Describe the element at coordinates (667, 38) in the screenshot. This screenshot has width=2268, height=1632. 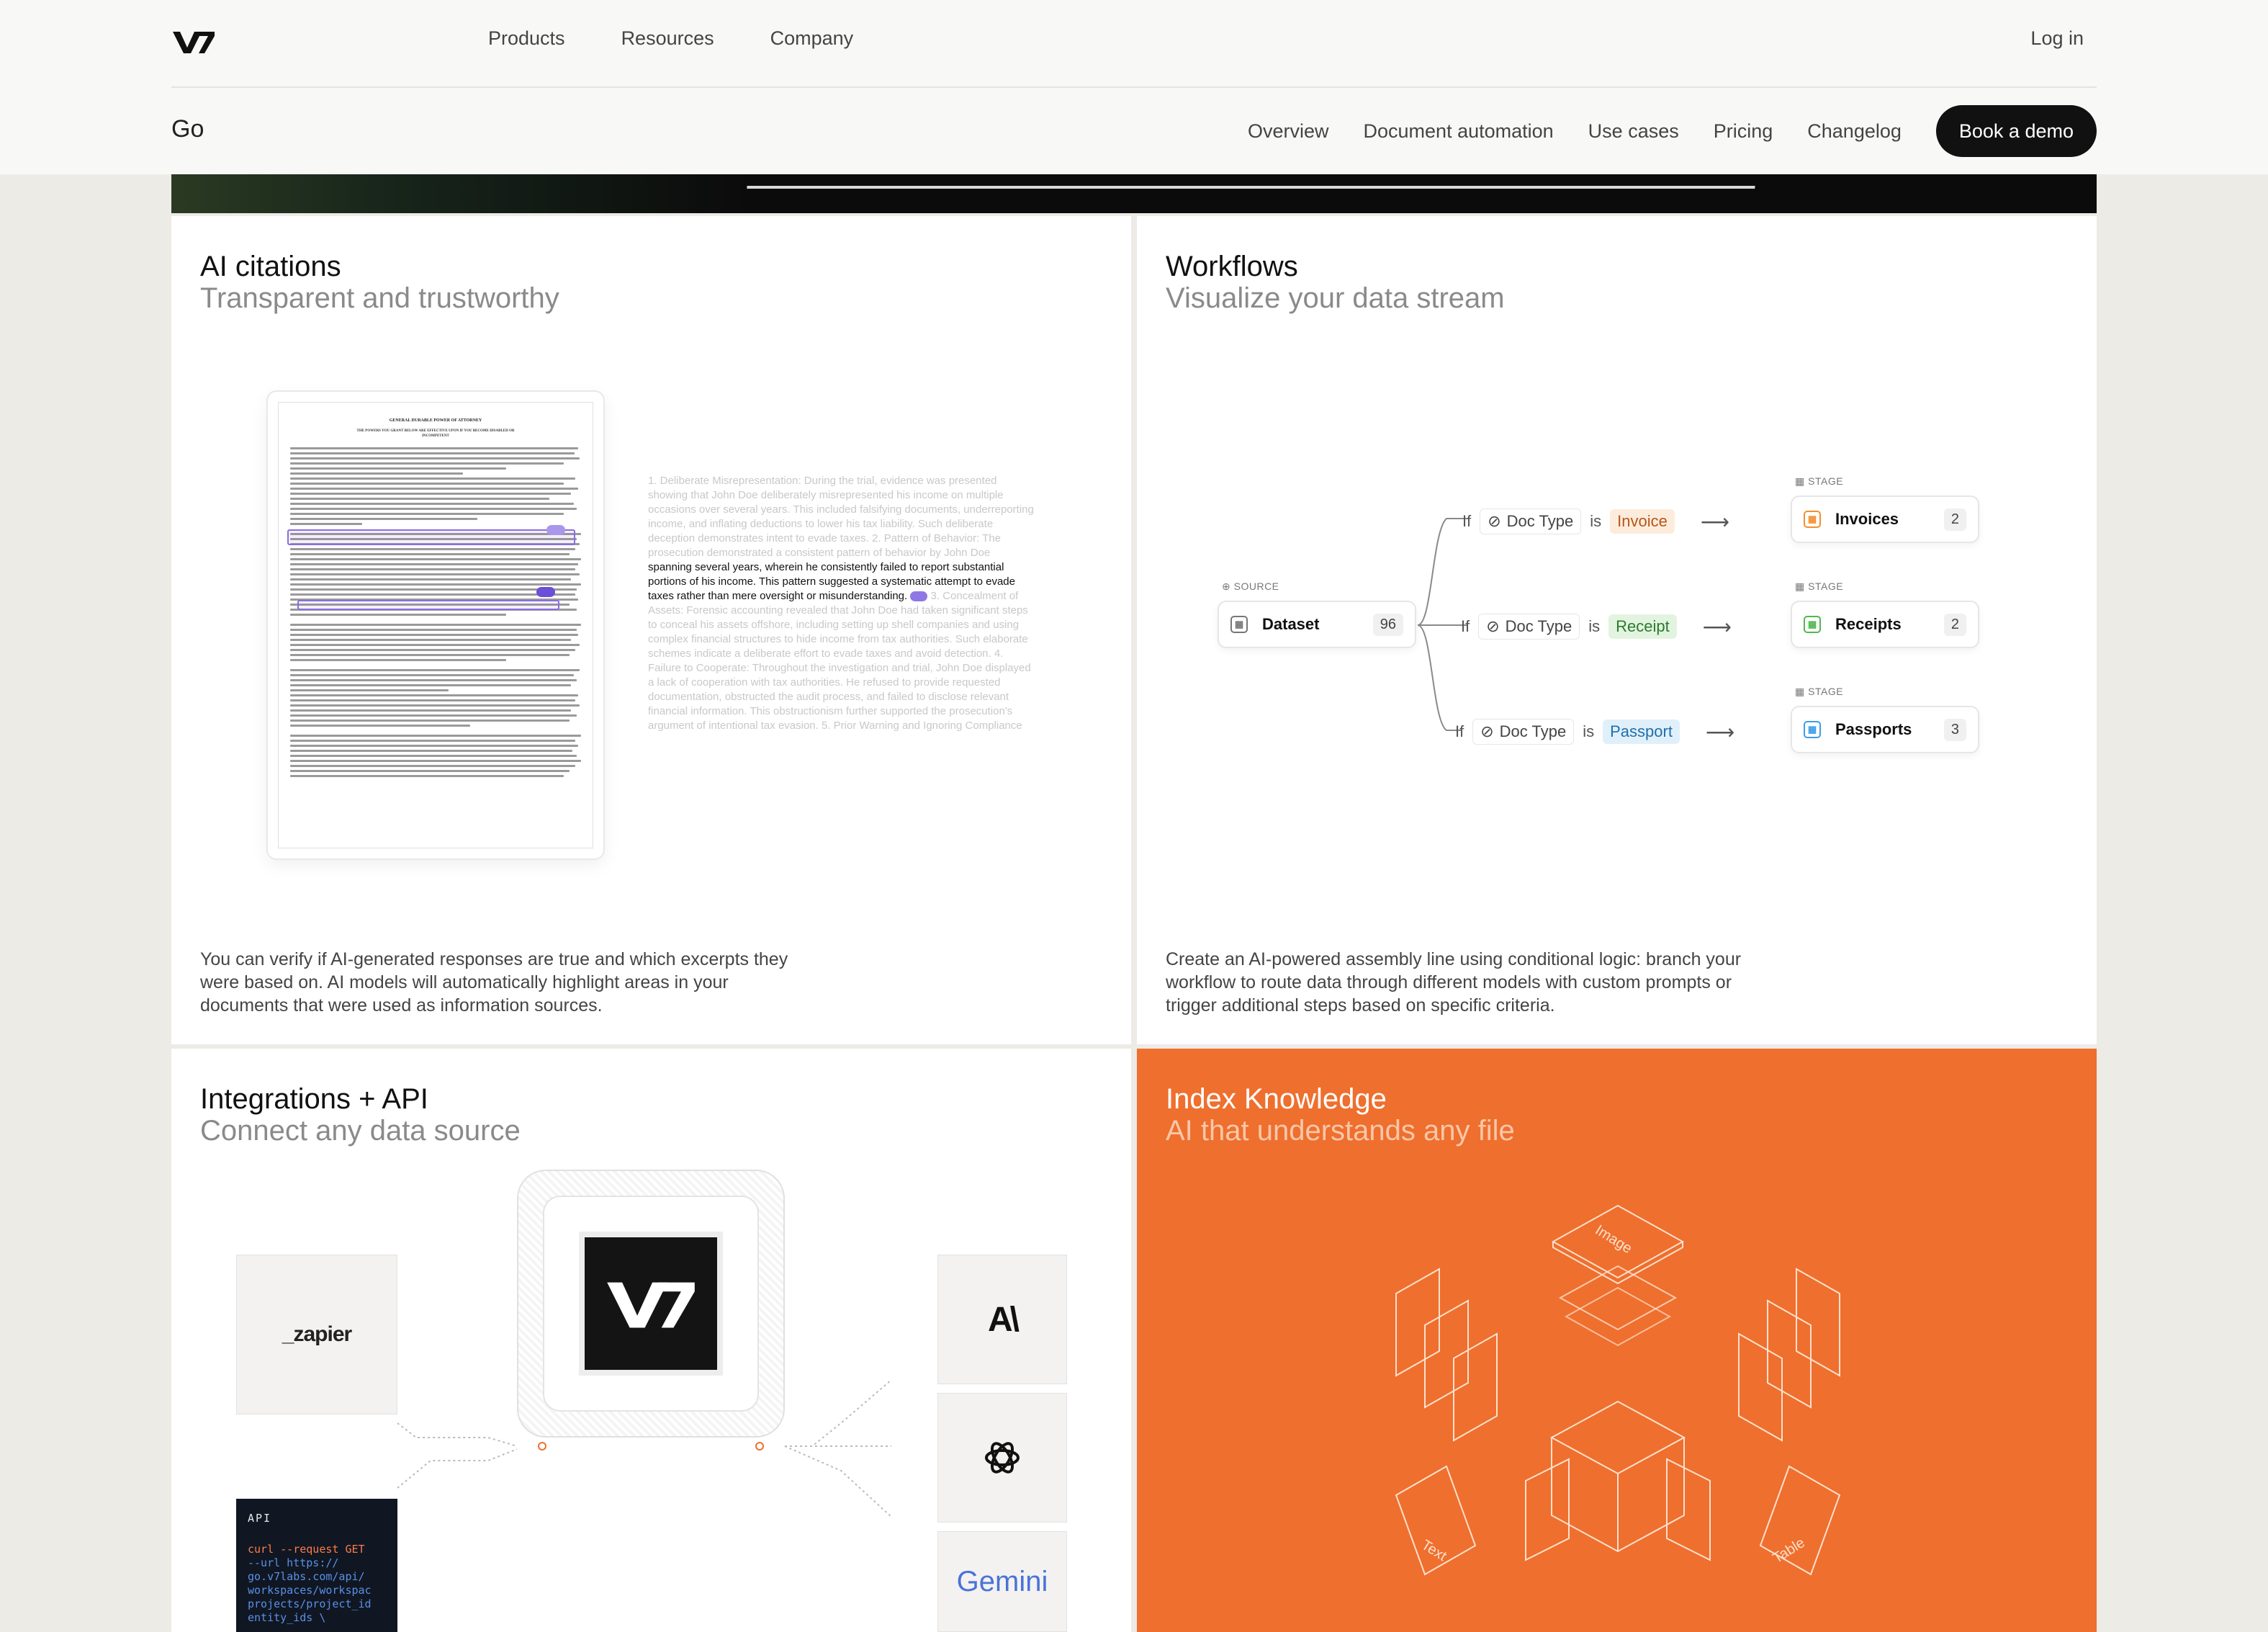
I see `nav-resources: Resources` at that location.